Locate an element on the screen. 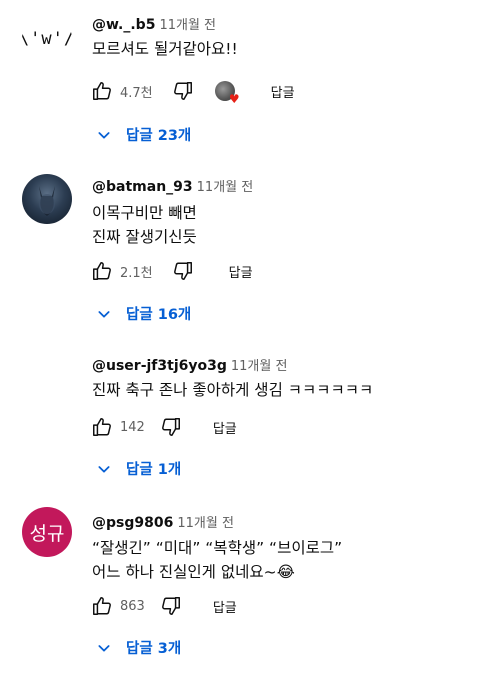 This screenshot has width=500, height=686. comment-actions: 142 답글 is located at coordinates (163, 427).